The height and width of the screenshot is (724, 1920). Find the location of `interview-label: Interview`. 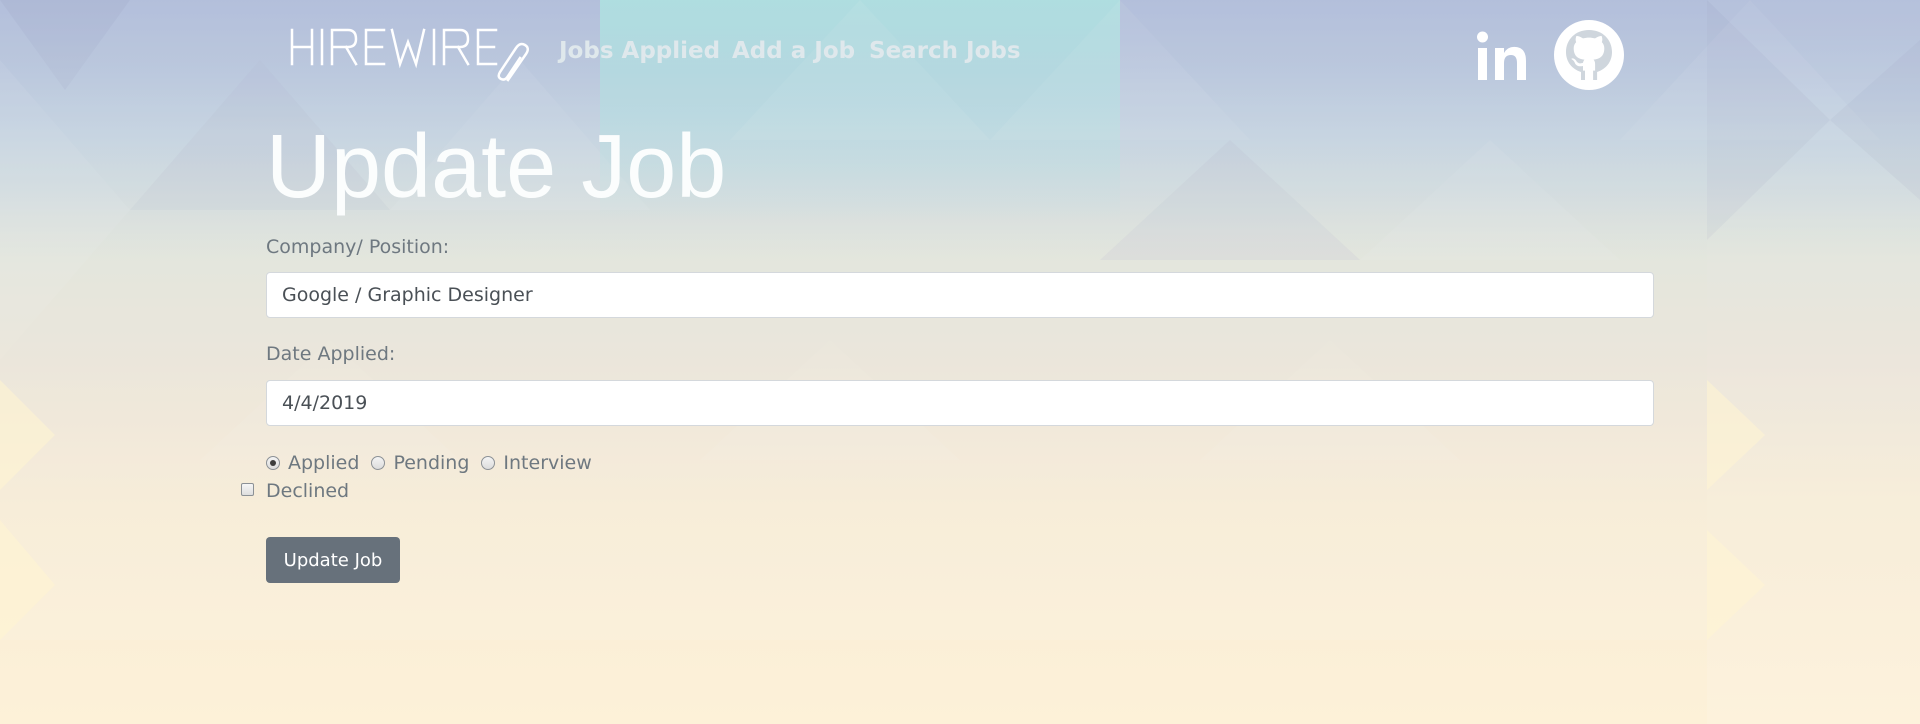

interview-label: Interview is located at coordinates (547, 463).